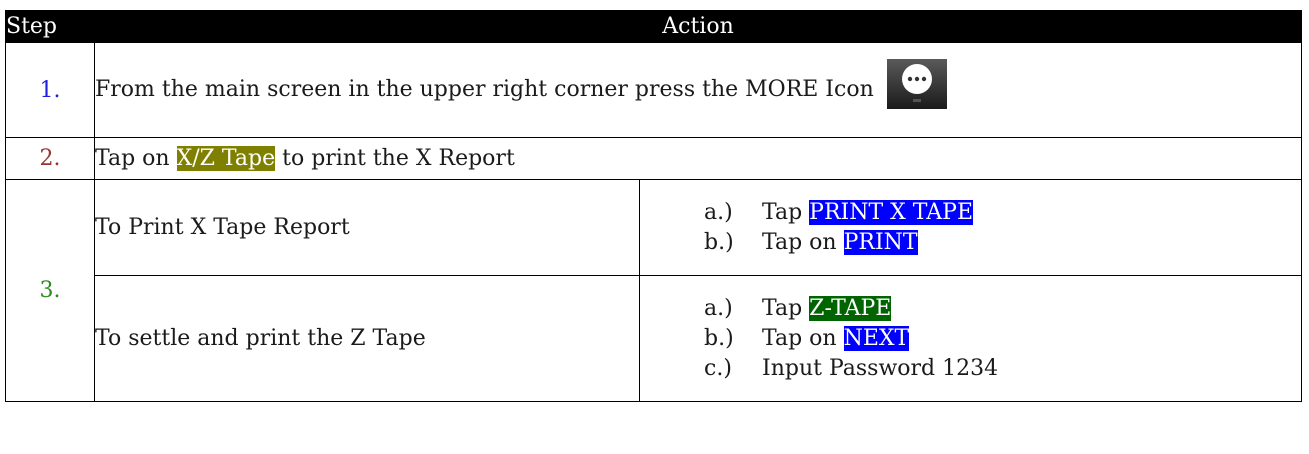 The height and width of the screenshot is (454, 1309). Describe the element at coordinates (226, 158) in the screenshot. I see `xz-tape-highlight: X/Z Tape` at that location.